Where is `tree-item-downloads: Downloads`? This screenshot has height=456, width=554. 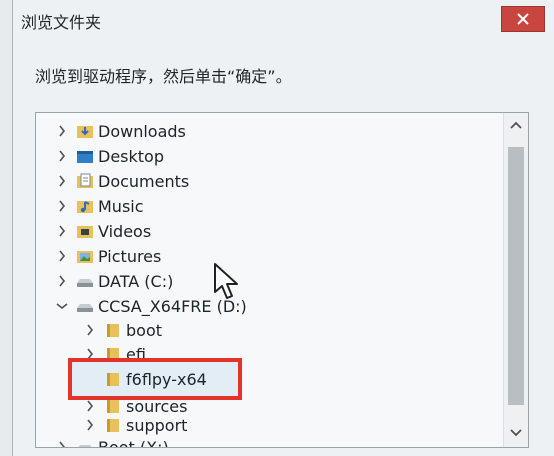 tree-item-downloads: Downloads is located at coordinates (121, 131).